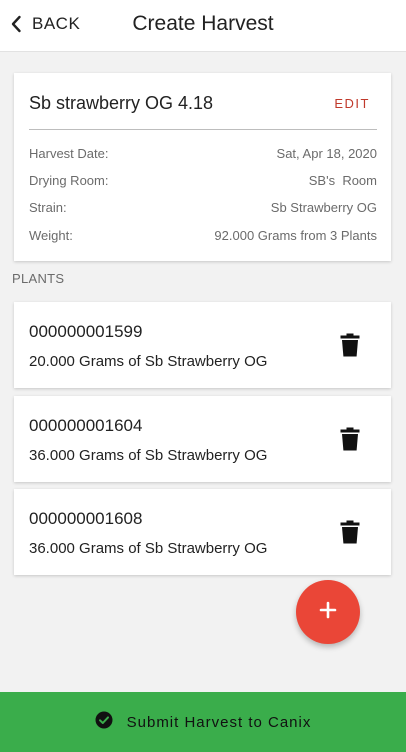 This screenshot has width=406, height=752. I want to click on page-title: Create Harvest, so click(203, 24).